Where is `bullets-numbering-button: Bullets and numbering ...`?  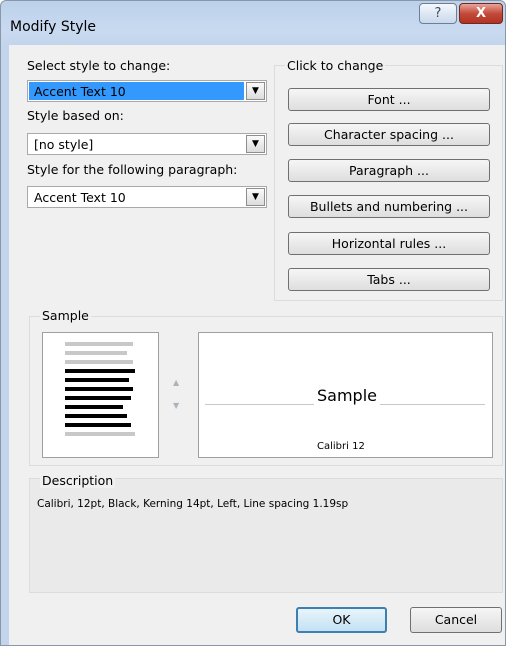
bullets-numbering-button: Bullets and numbering ... is located at coordinates (389, 206).